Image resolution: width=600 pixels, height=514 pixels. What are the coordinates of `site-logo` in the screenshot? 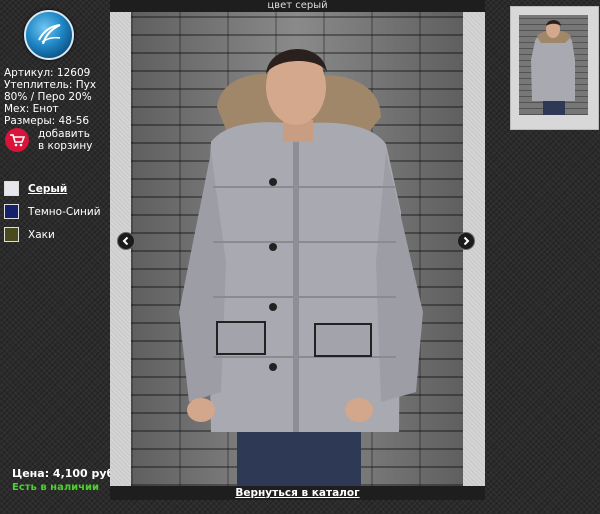 It's located at (49, 35).